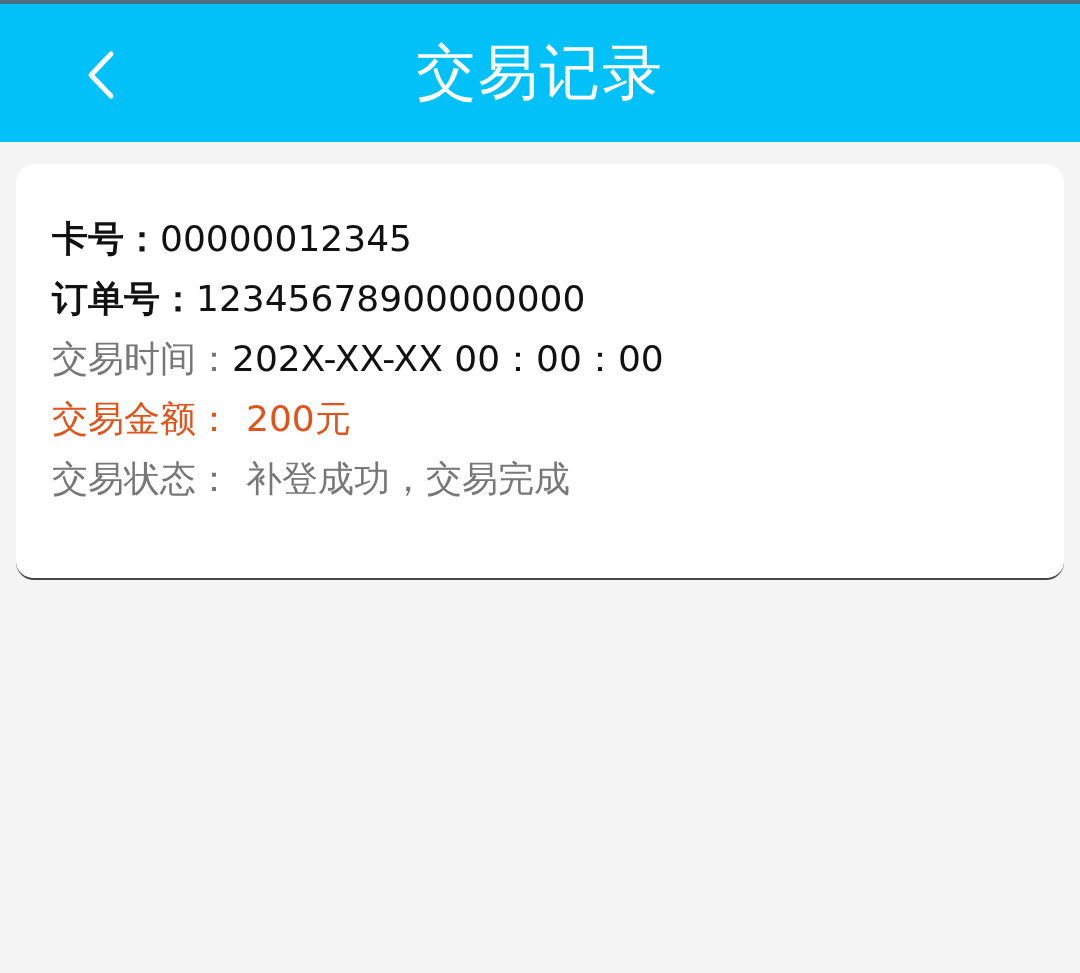 Image resolution: width=1080 pixels, height=973 pixels. I want to click on field-value: 00000012345, so click(286, 239).